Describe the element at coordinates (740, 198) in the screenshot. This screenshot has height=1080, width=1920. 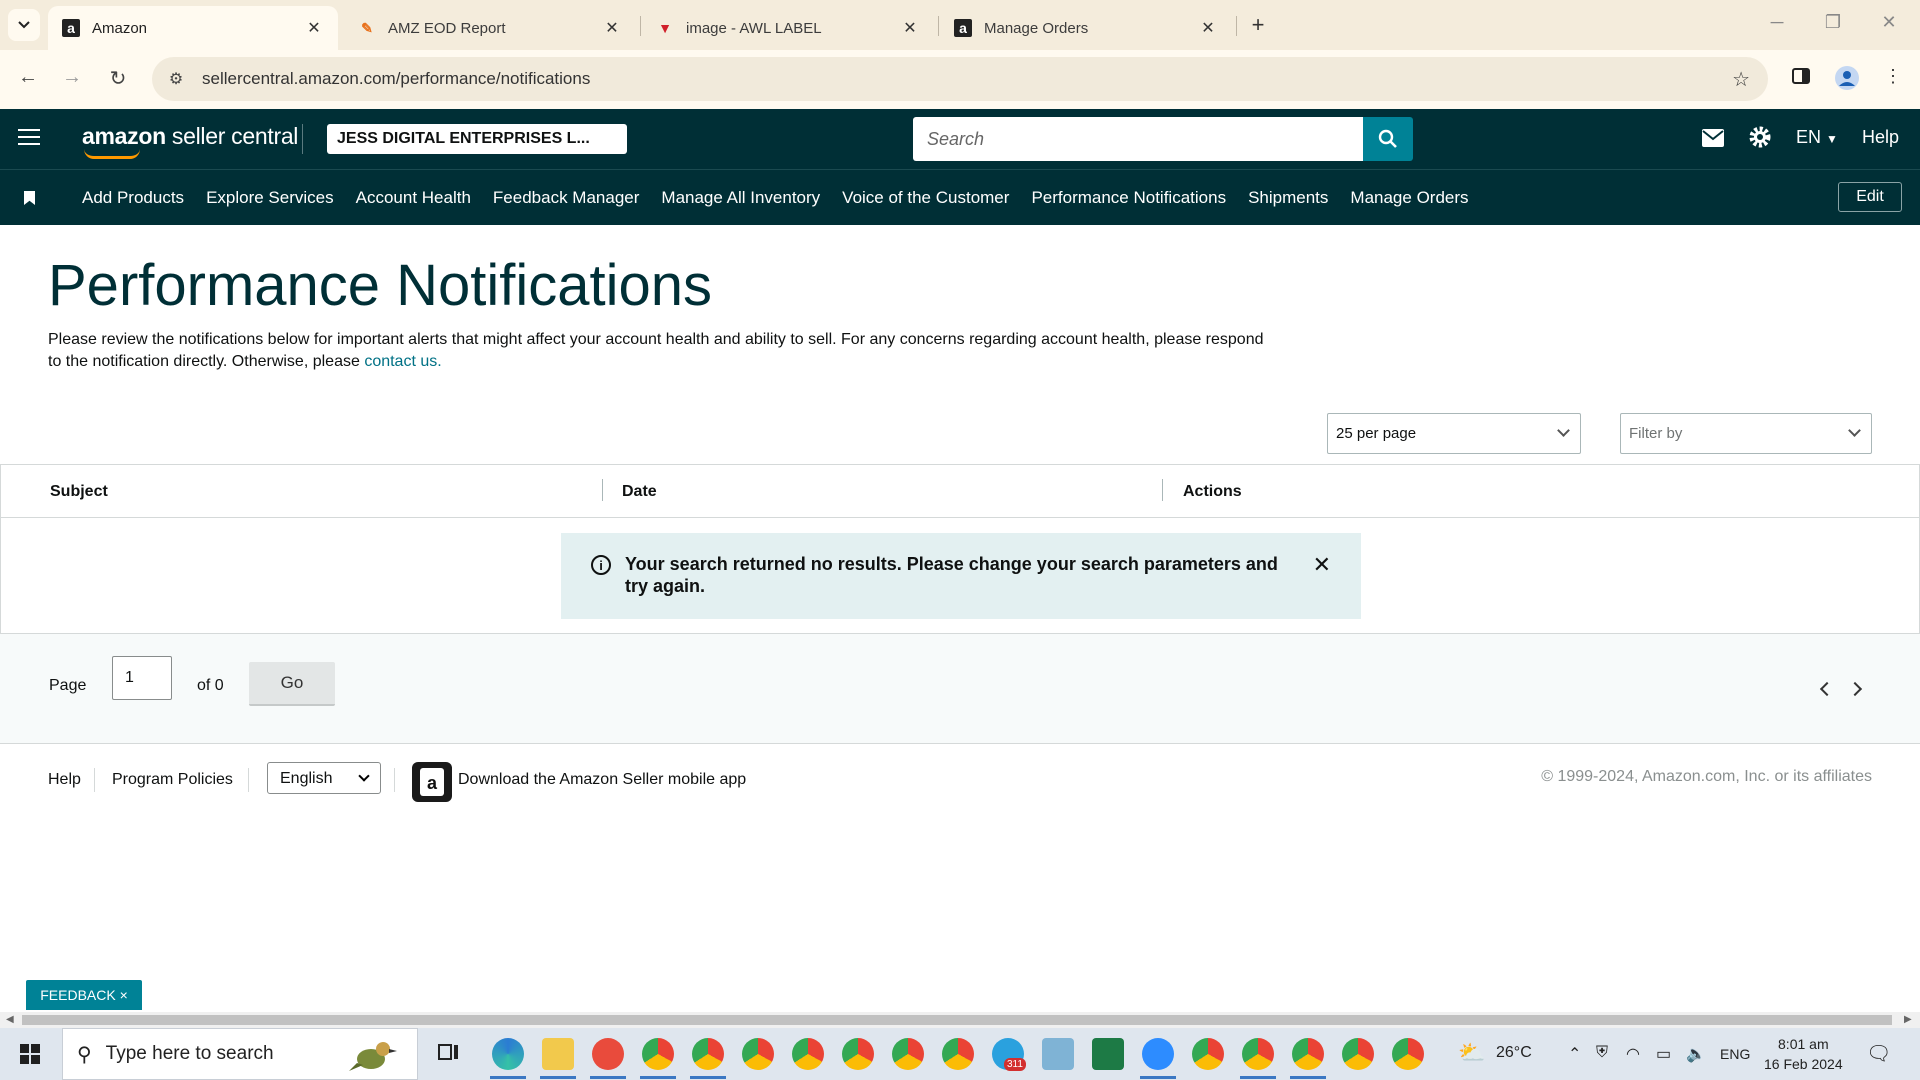
I see `nav-manage-all-inventory: Manage All Inventory` at that location.